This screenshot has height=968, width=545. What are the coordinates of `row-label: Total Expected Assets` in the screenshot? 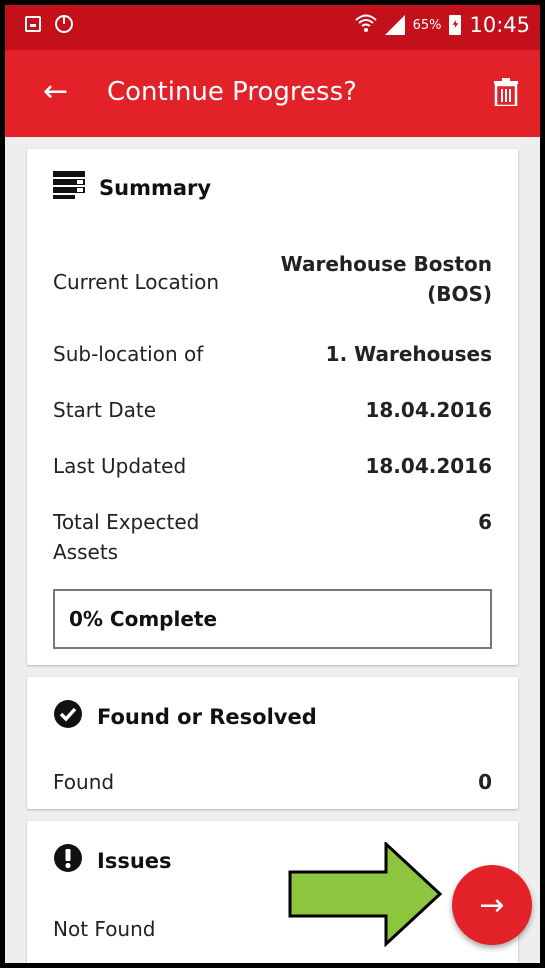 It's located at (126, 537).